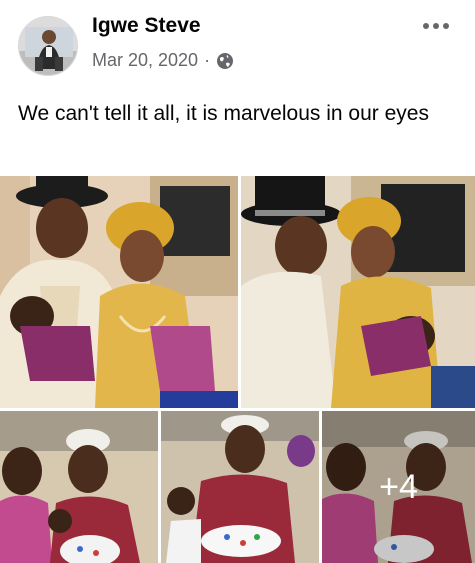 The image size is (475, 563). What do you see at coordinates (145, 60) in the screenshot?
I see `post-date: Mar 20, 2020` at bounding box center [145, 60].